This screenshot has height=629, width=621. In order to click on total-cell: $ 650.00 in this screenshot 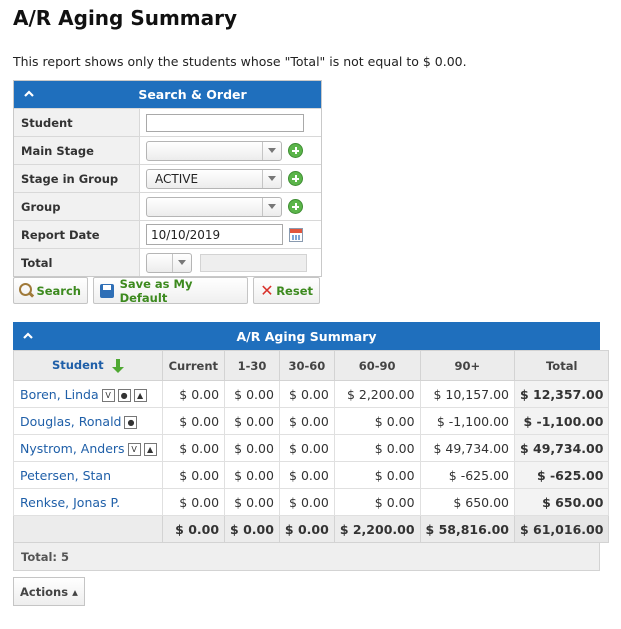, I will do `click(561, 502)`.